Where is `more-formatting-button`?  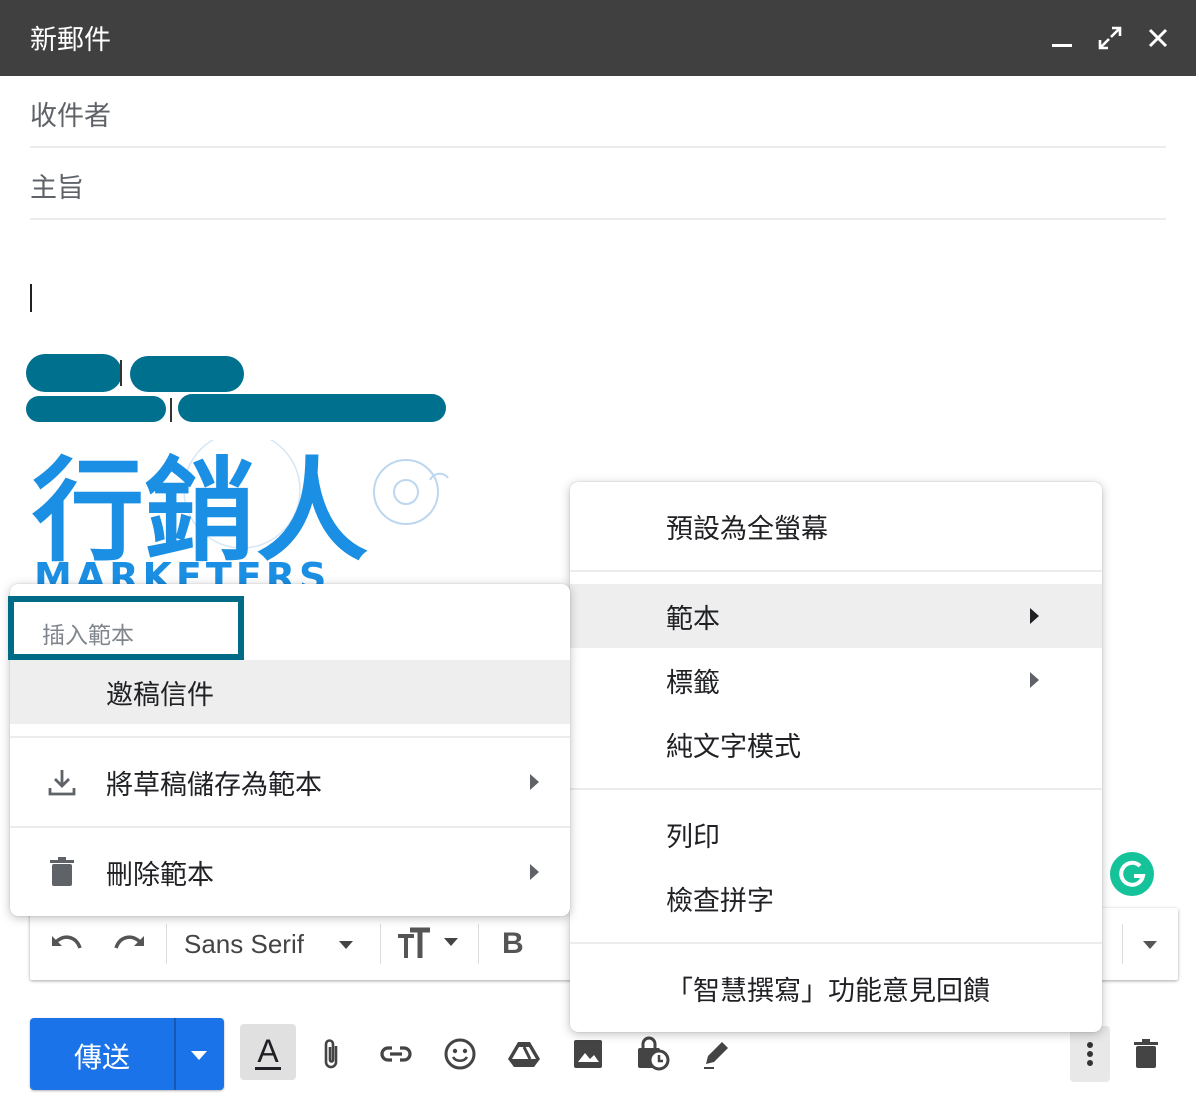
more-formatting-button is located at coordinates (1150, 944).